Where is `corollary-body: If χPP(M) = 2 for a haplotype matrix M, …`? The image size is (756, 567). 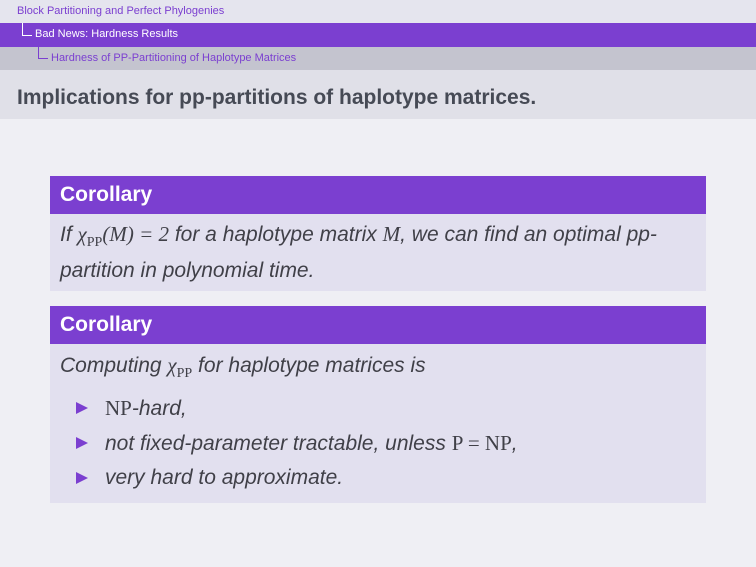 corollary-body: If χPP(M) = 2 for a haplotype matrix M, … is located at coordinates (378, 253).